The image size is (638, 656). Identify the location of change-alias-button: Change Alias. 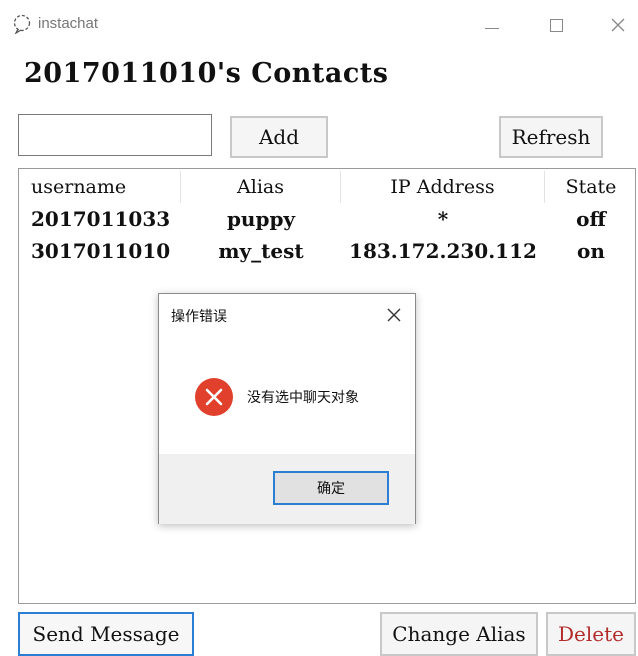
(459, 634).